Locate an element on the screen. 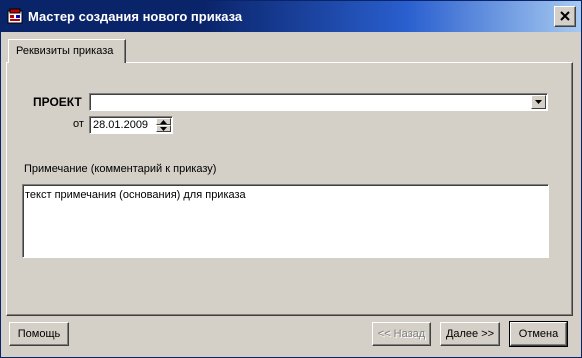 The image size is (582, 358). window-title: Мастер создания нового приказа is located at coordinates (135, 16).